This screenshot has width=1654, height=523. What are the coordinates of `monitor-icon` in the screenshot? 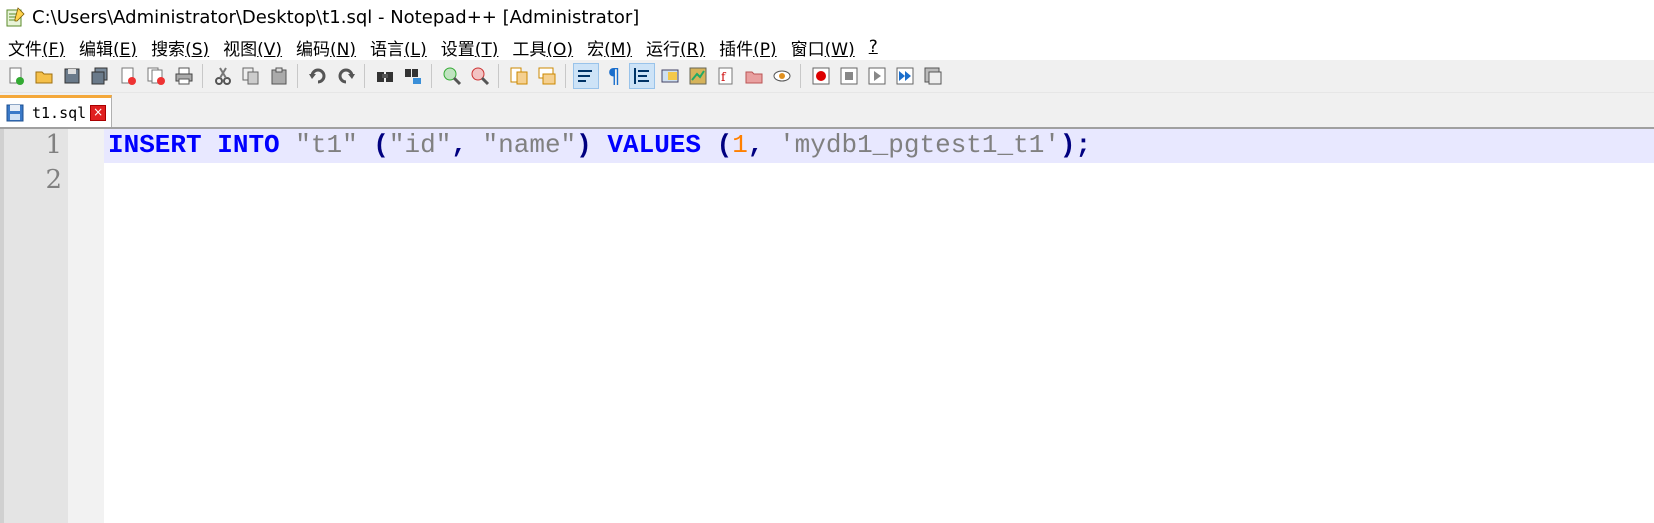 It's located at (782, 76).